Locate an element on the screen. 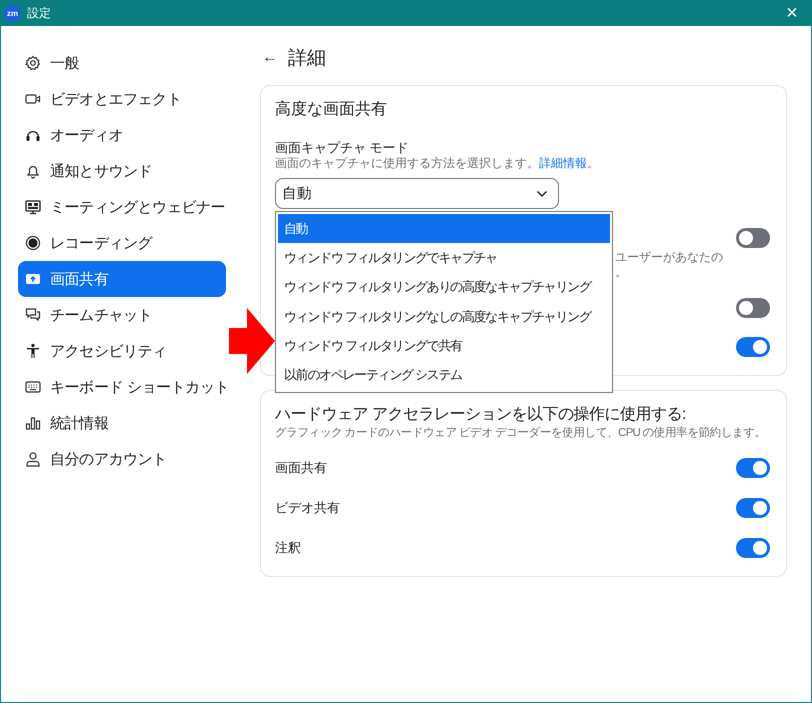 The image size is (812, 703). setting-label: 画面共有 is located at coordinates (301, 468).